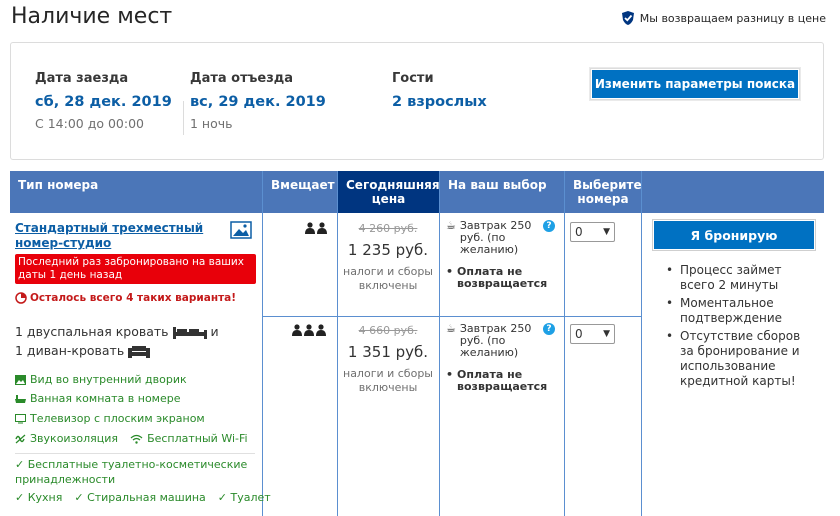 Image resolution: width=840 pixels, height=516 pixels. Describe the element at coordinates (733, 192) in the screenshot. I see `col-booking` at that location.